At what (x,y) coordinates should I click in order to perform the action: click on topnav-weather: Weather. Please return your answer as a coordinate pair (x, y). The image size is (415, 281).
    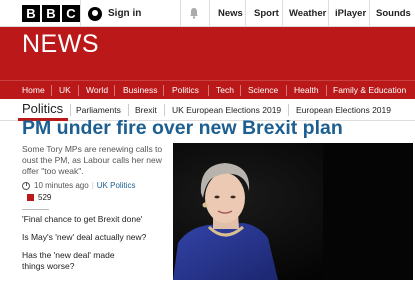
    Looking at the image, I should click on (307, 13).